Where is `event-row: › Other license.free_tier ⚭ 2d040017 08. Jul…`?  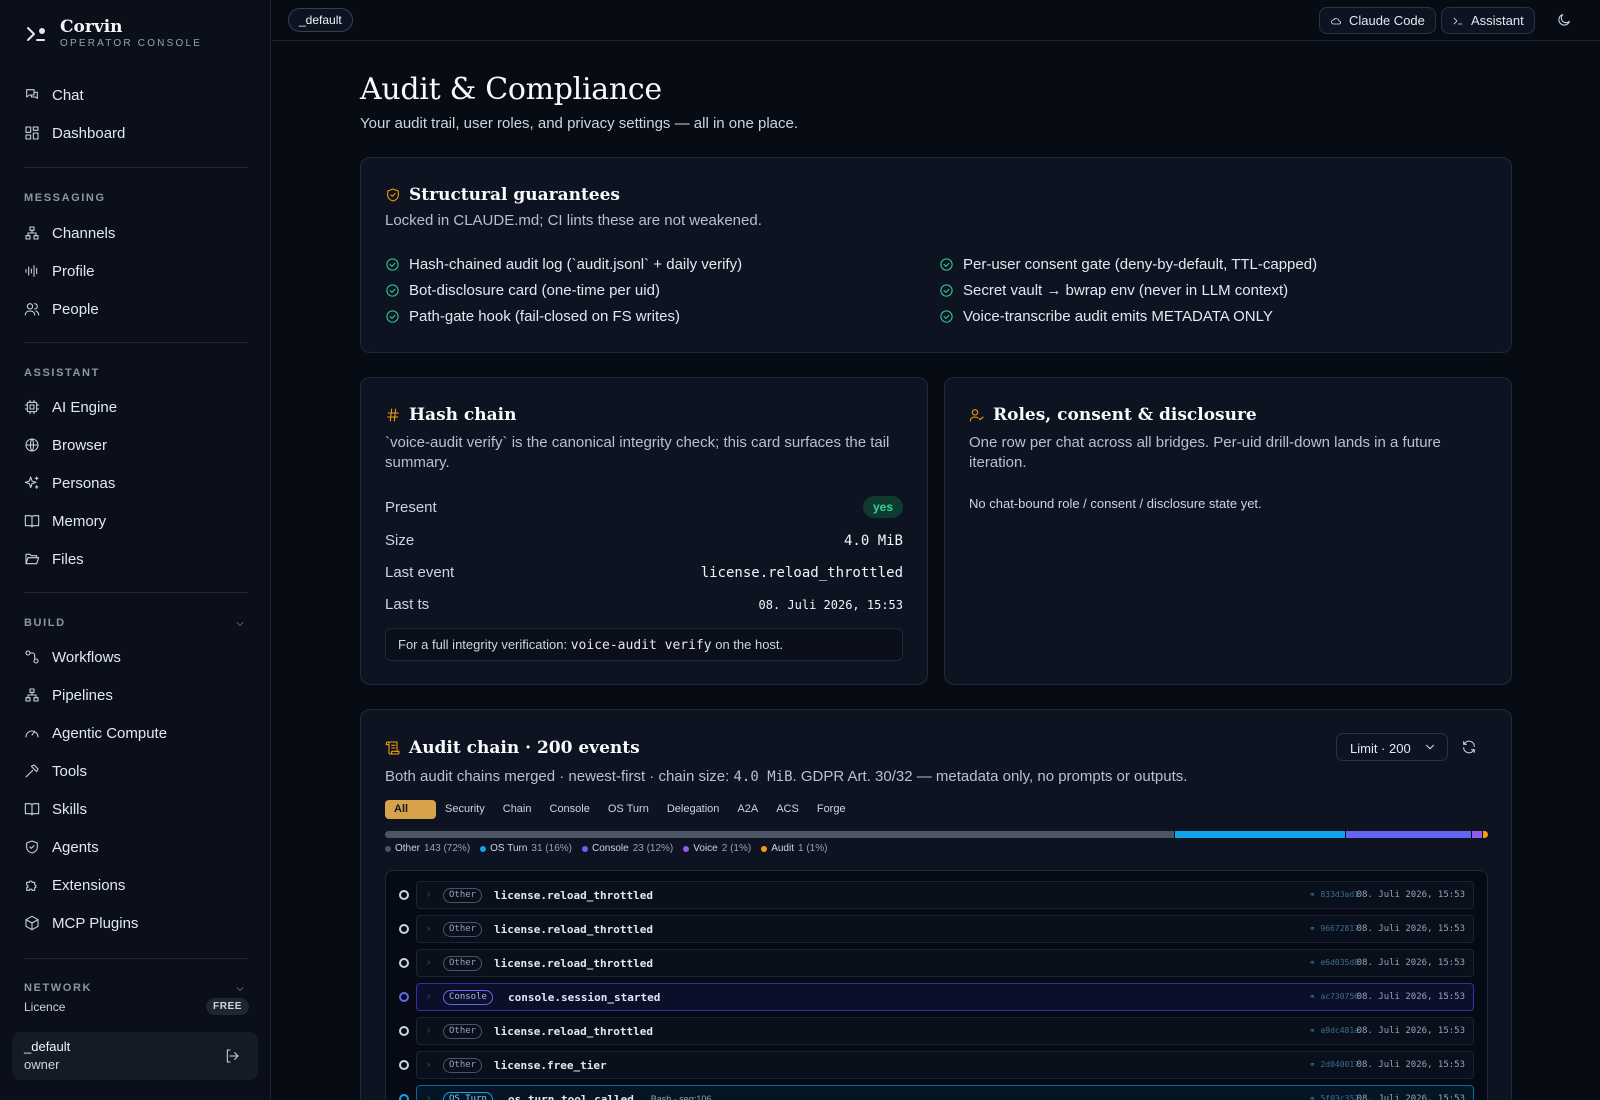
event-row: › Other license.free_tier ⚭ 2d040017 08. Jul… is located at coordinates (945, 1065).